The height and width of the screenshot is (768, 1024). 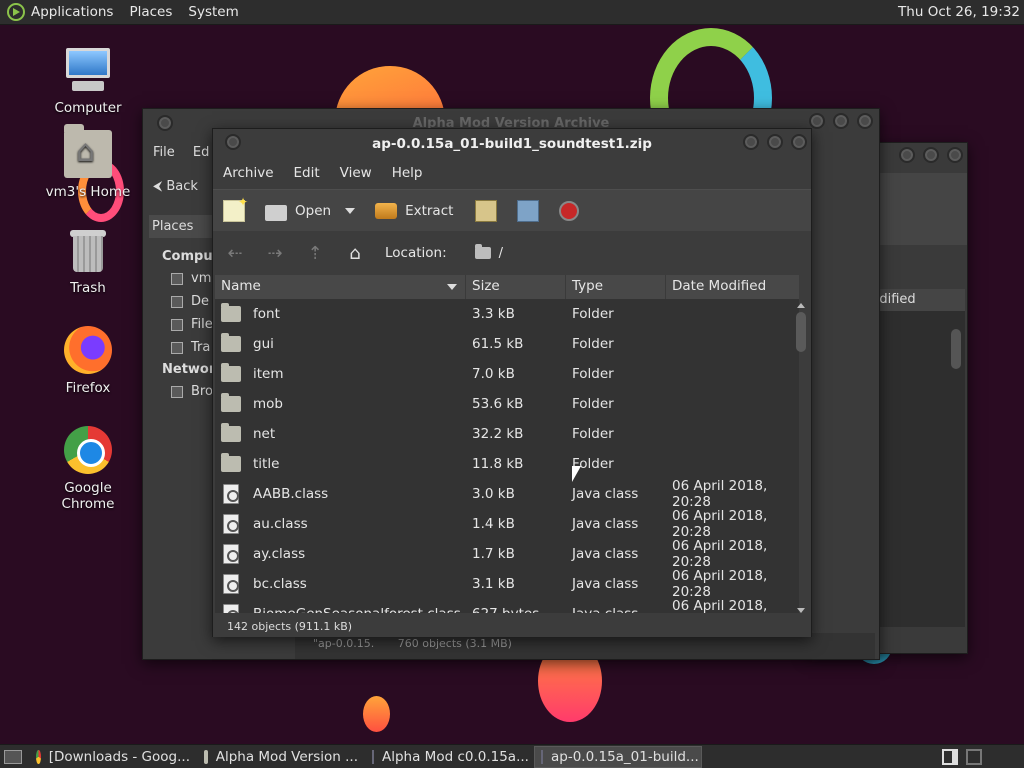 What do you see at coordinates (501, 253) in the screenshot?
I see `location-path: /` at bounding box center [501, 253].